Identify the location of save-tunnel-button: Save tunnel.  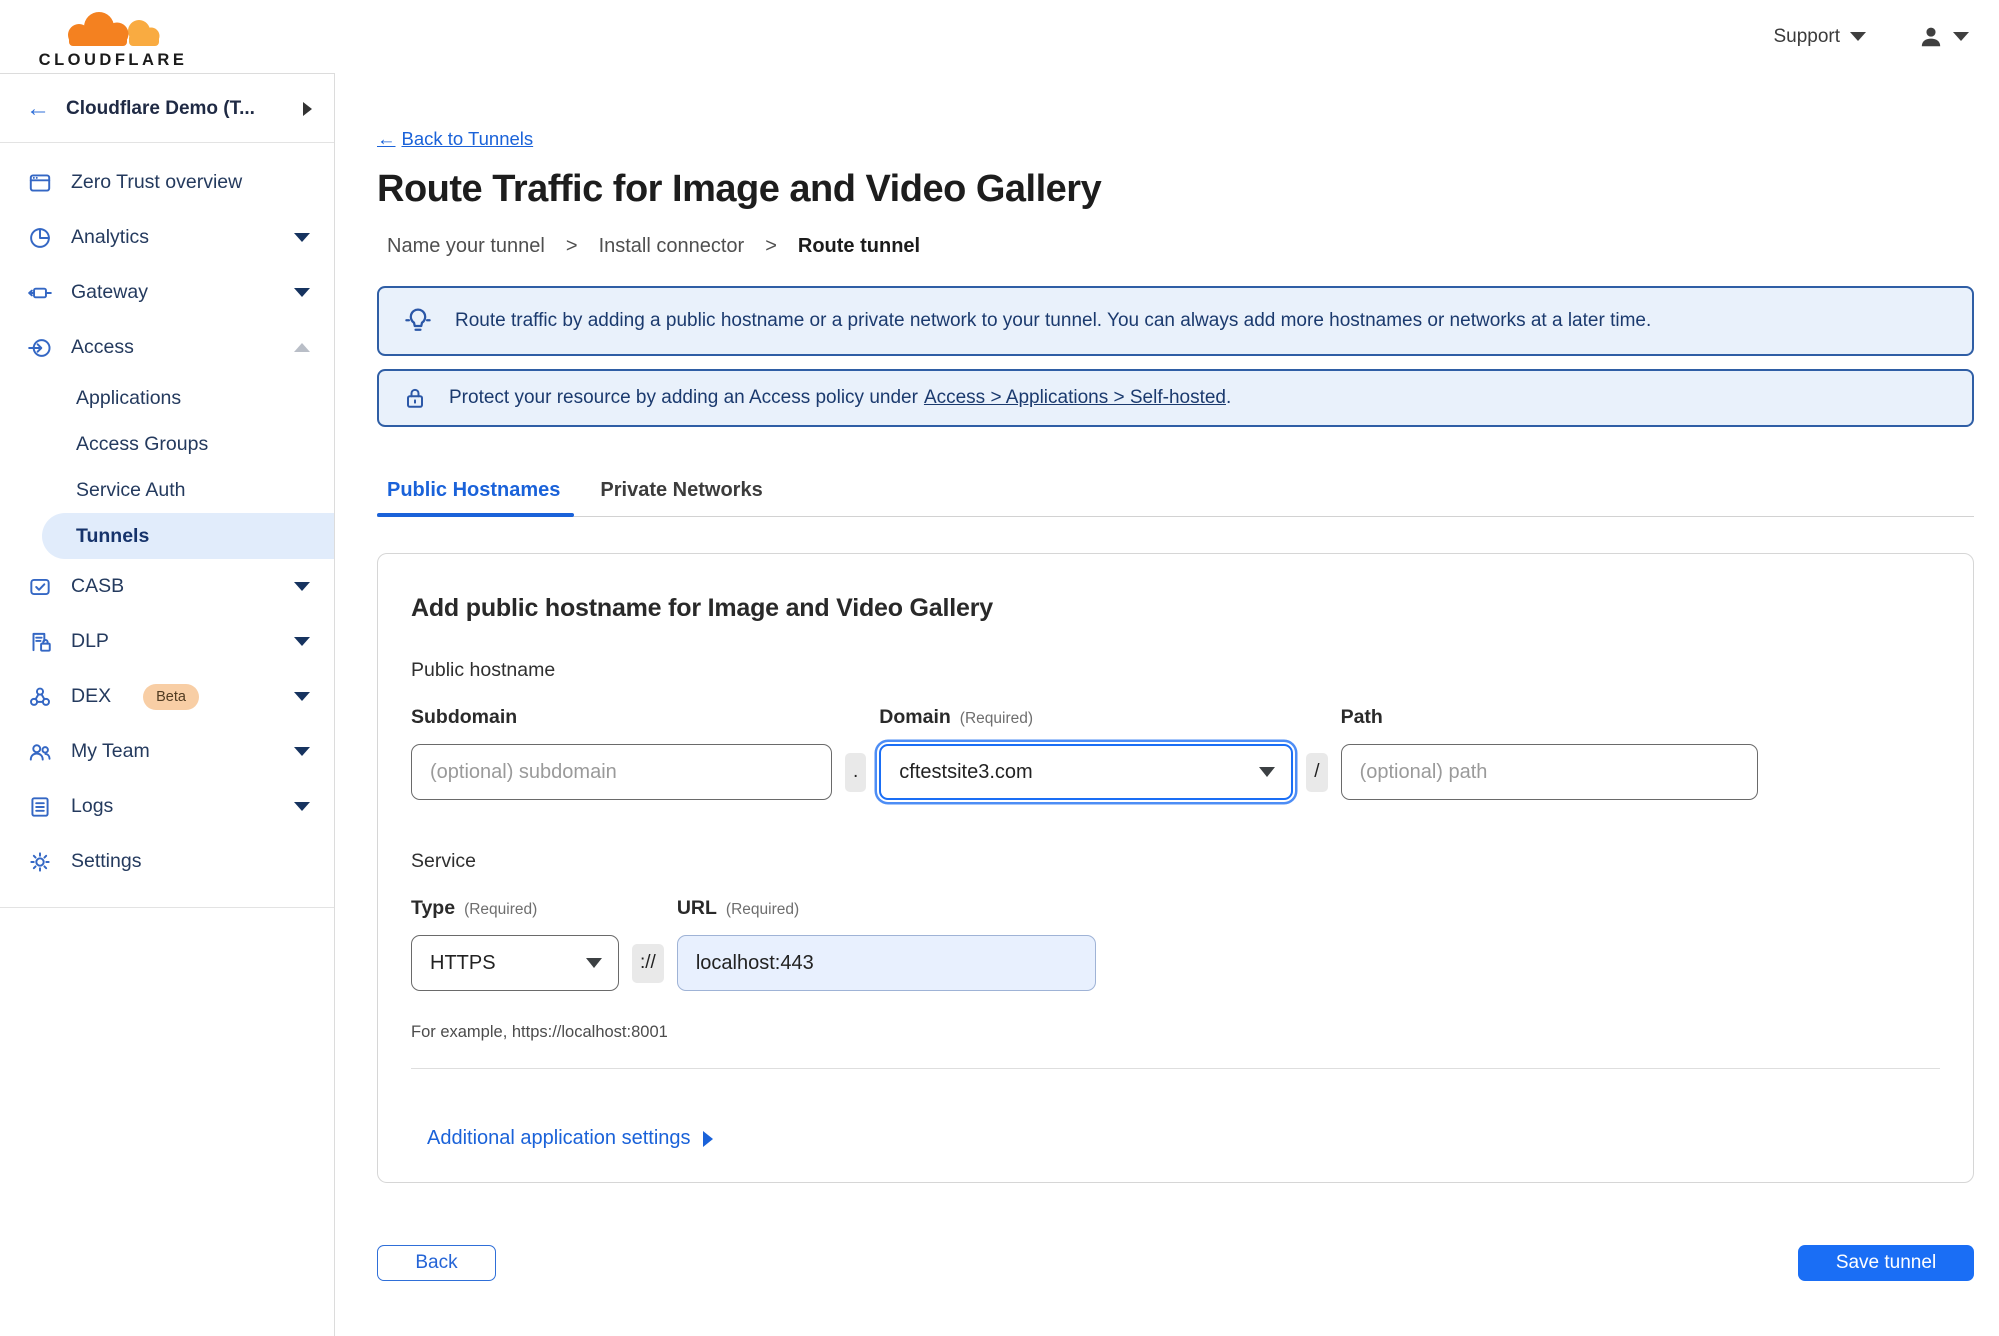
(1886, 1263).